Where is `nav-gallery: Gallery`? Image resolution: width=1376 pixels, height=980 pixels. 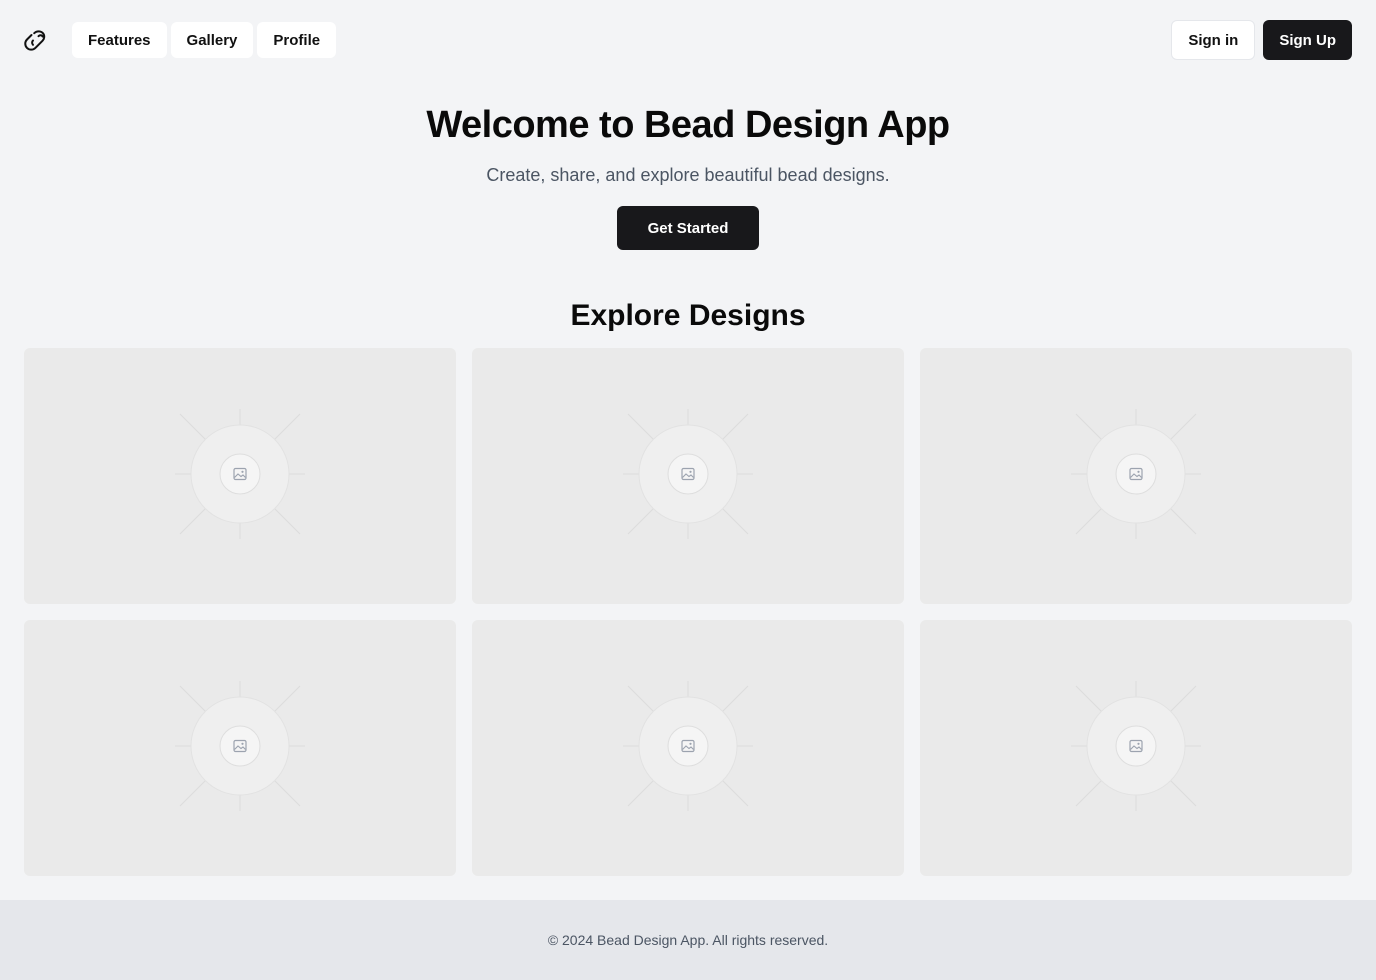
nav-gallery: Gallery is located at coordinates (212, 40).